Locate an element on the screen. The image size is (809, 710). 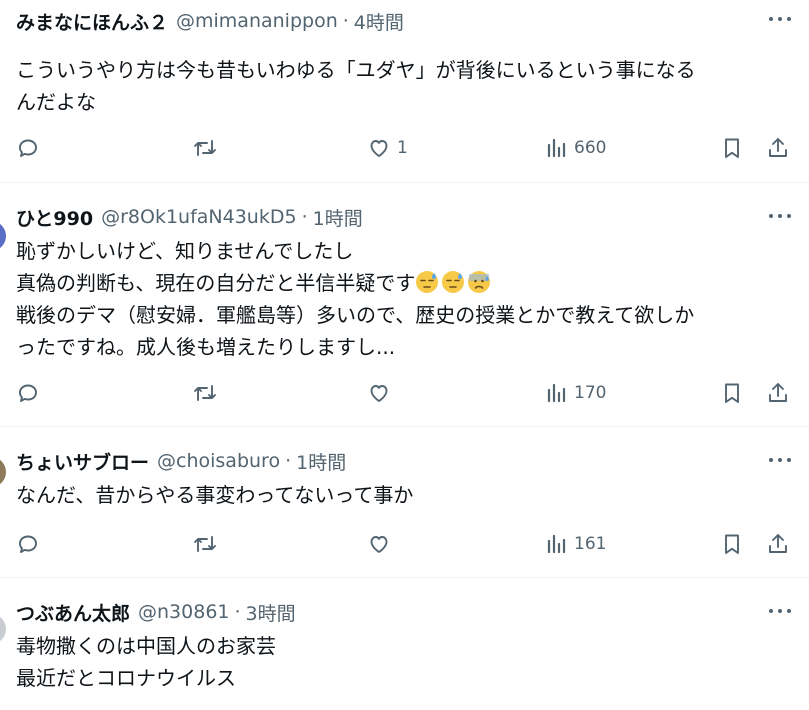
views-count: 660 is located at coordinates (590, 148).